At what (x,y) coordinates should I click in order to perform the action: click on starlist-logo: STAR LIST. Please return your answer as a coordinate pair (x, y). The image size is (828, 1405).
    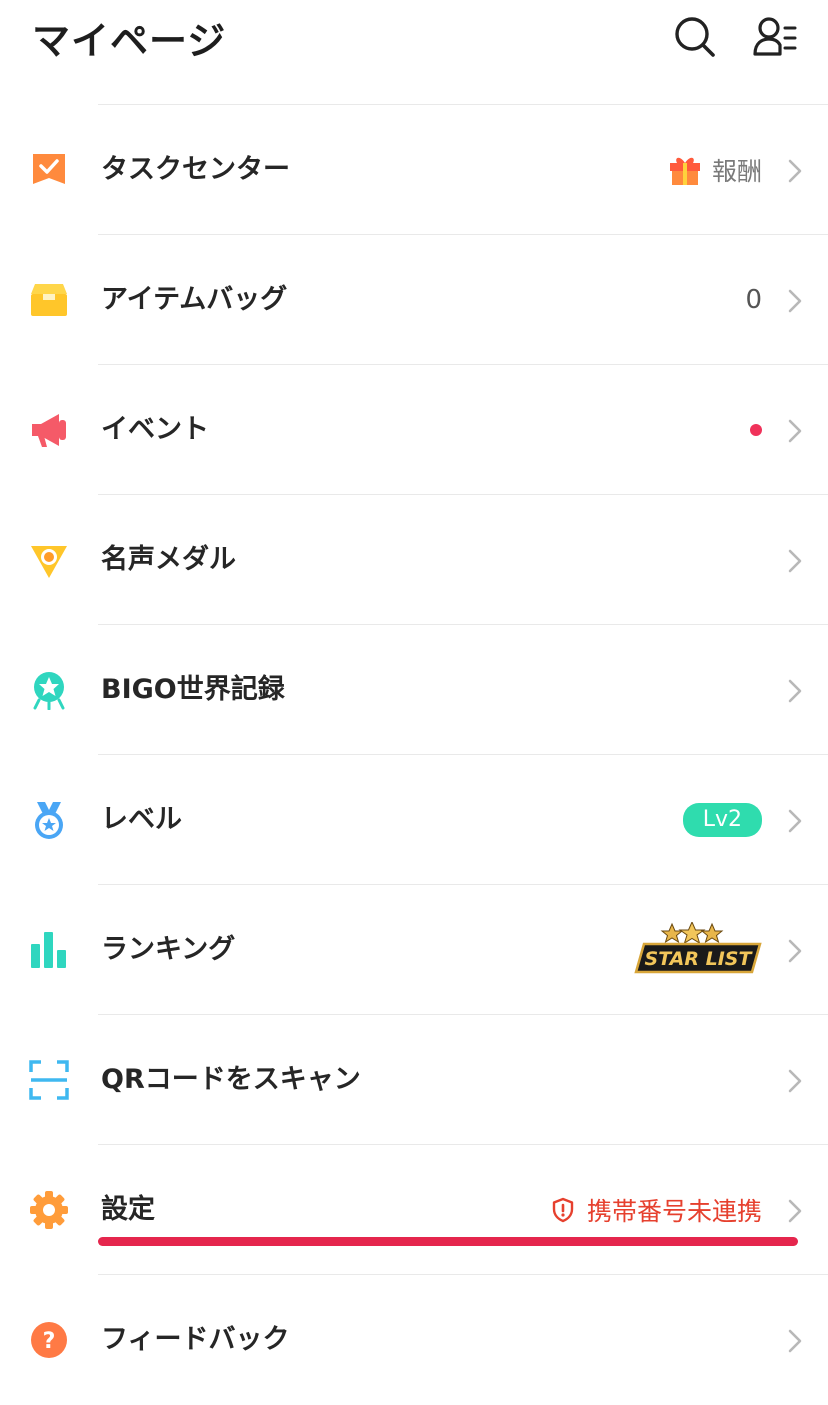
    Looking at the image, I should click on (698, 948).